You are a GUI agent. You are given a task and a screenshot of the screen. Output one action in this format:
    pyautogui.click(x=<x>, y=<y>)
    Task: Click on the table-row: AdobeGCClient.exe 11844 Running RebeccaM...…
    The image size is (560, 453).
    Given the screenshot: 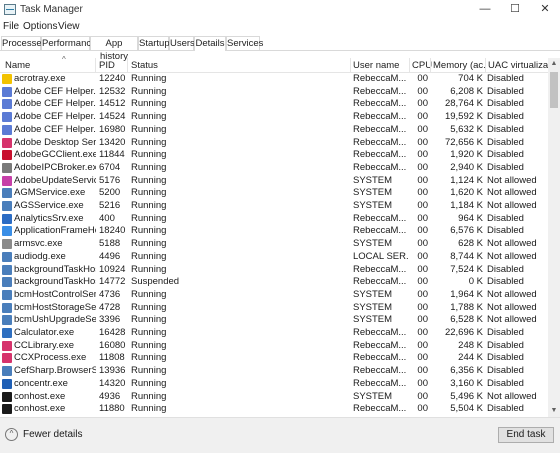 What is the action you would take?
    pyautogui.click(x=274, y=155)
    